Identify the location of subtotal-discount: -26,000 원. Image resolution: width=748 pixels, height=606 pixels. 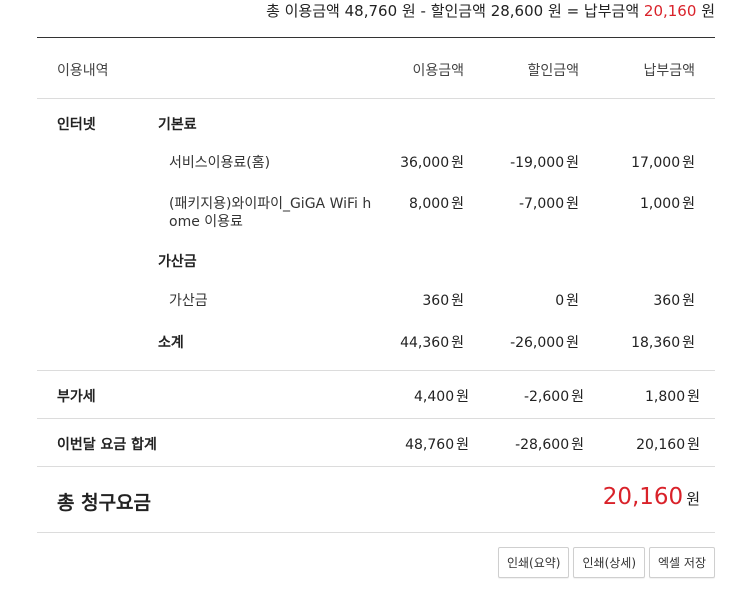
(544, 343).